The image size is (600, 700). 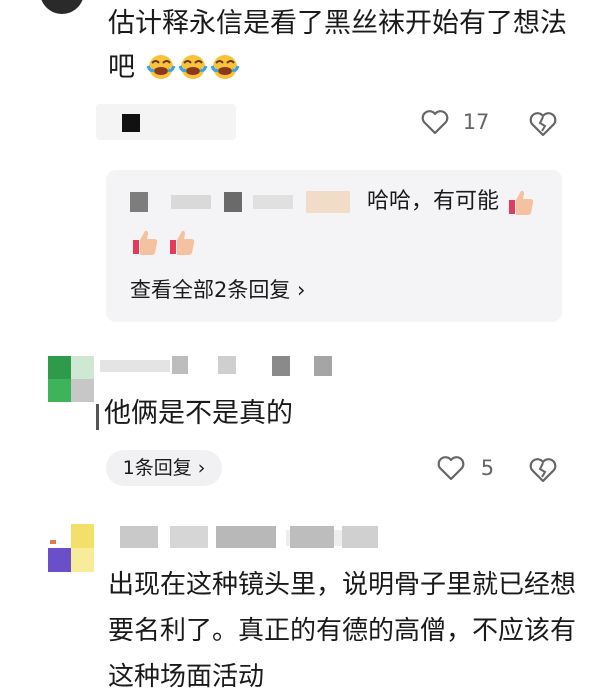 I want to click on comment-text: 他俩是不是真的, so click(x=198, y=413).